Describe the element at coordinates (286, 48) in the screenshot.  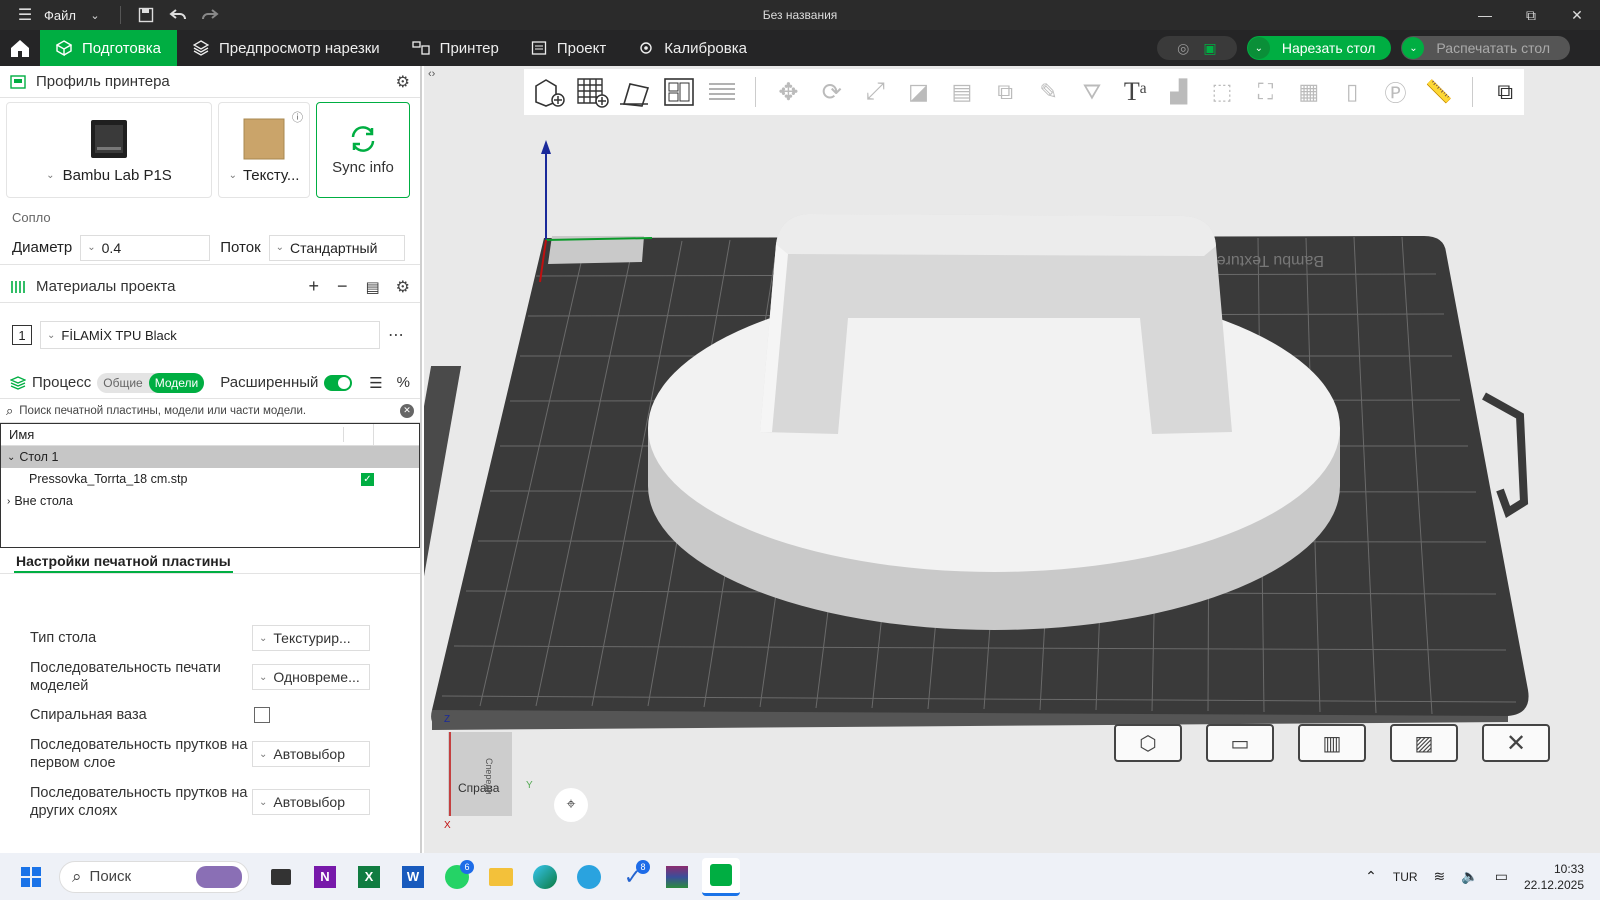
I see `tab-slice-preview: Предпросмотр нарезки` at that location.